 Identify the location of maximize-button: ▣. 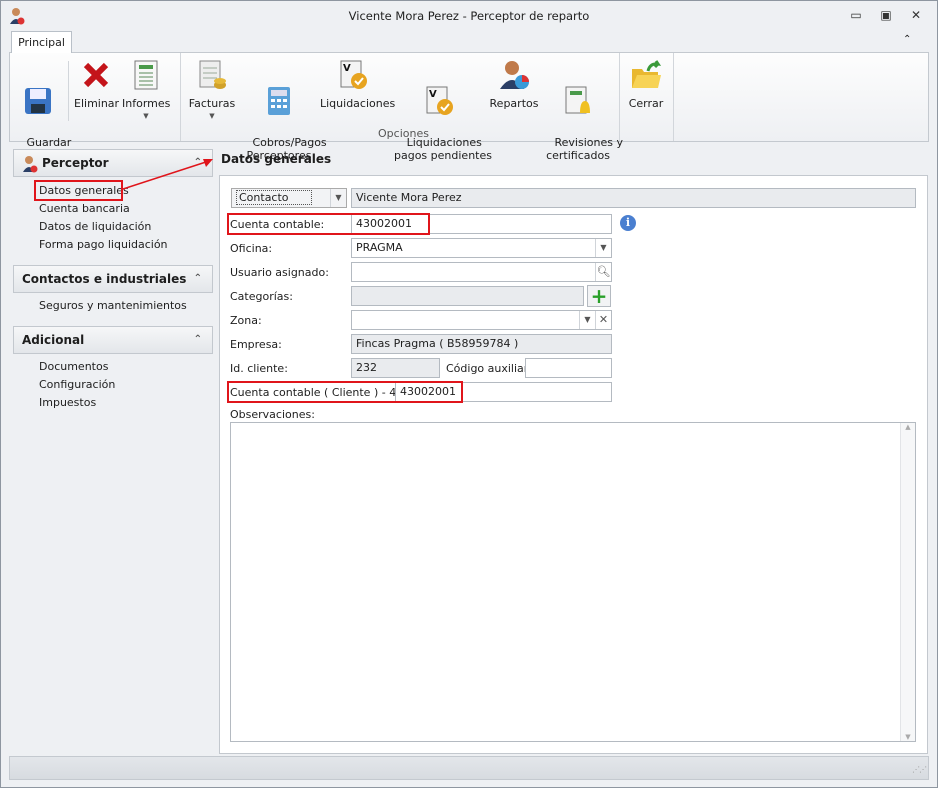
(886, 16).